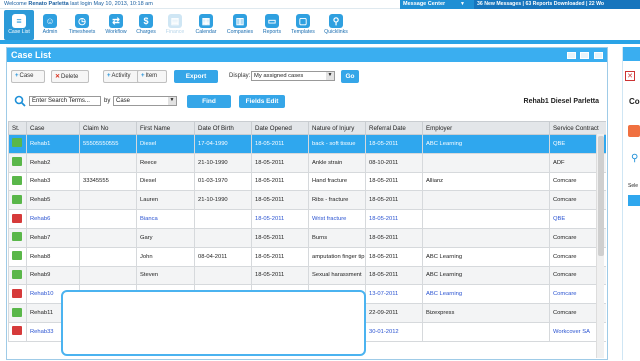  Describe the element at coordinates (486, 128) in the screenshot. I see `column-header: Employer` at that location.